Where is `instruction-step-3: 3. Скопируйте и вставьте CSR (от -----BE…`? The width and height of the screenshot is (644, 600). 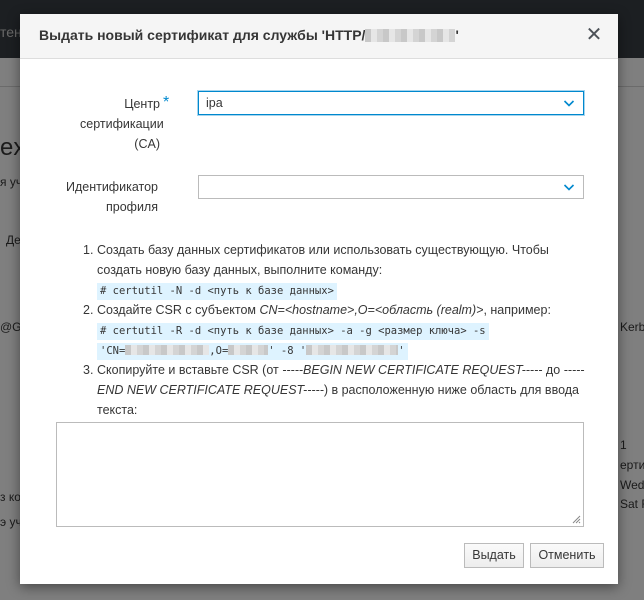
instruction-step-3: 3. Скопируйте и вставьте CSR (от -----BE… is located at coordinates (338, 390).